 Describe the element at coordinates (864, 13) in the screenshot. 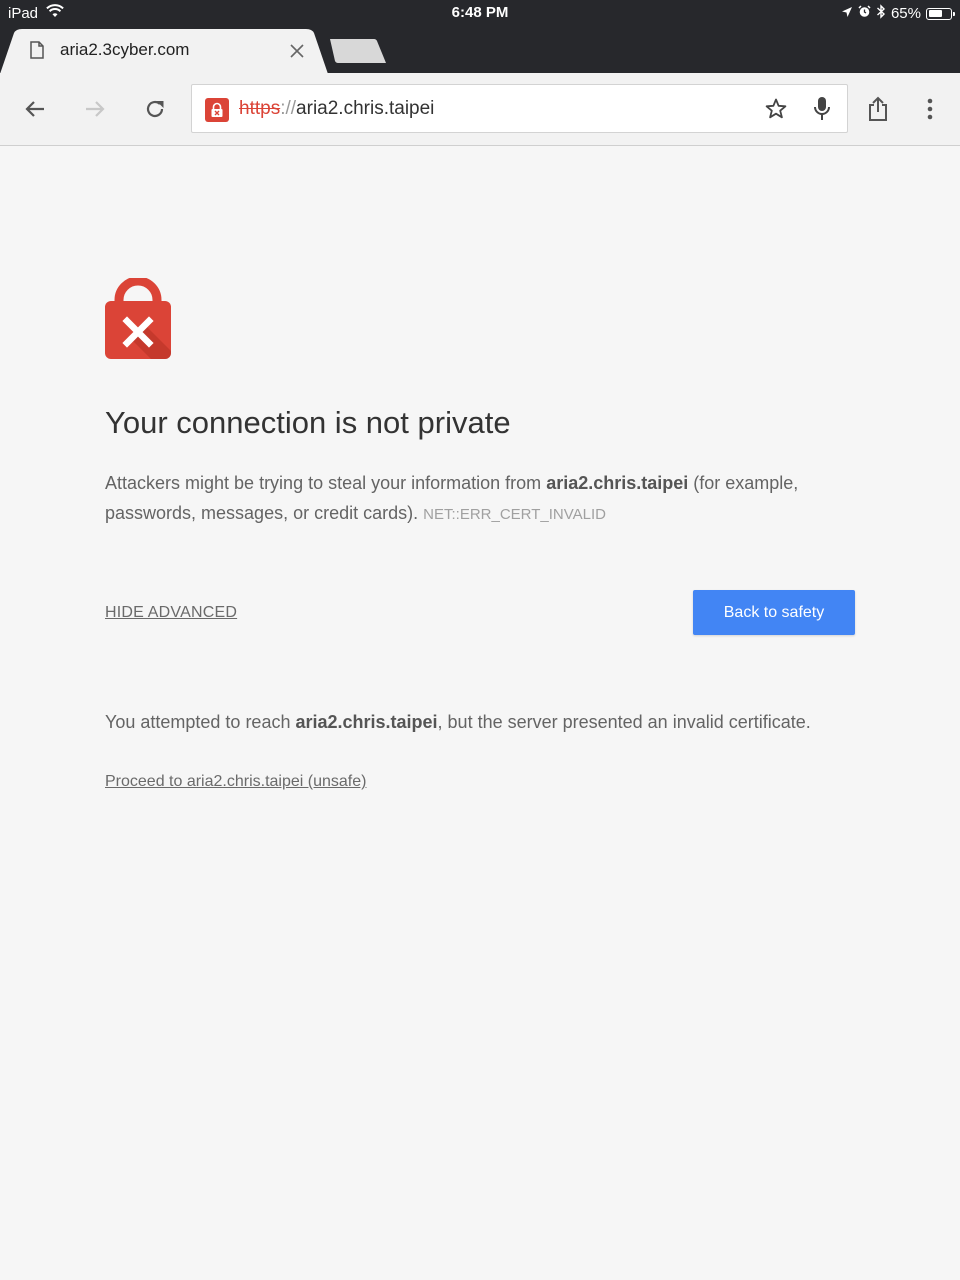

I see `alarm-icon` at that location.